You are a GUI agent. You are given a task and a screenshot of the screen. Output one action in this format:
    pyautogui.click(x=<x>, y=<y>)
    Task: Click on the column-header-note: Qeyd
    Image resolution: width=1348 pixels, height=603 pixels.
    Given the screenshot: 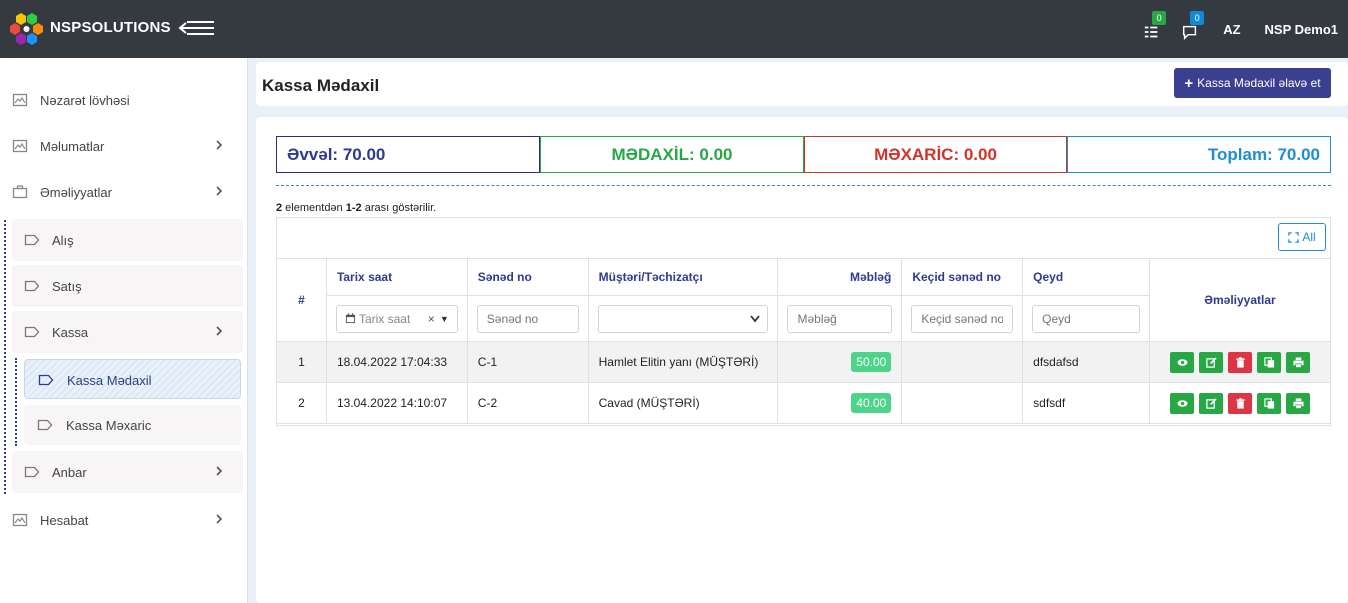 What is the action you would take?
    pyautogui.click(x=1086, y=277)
    